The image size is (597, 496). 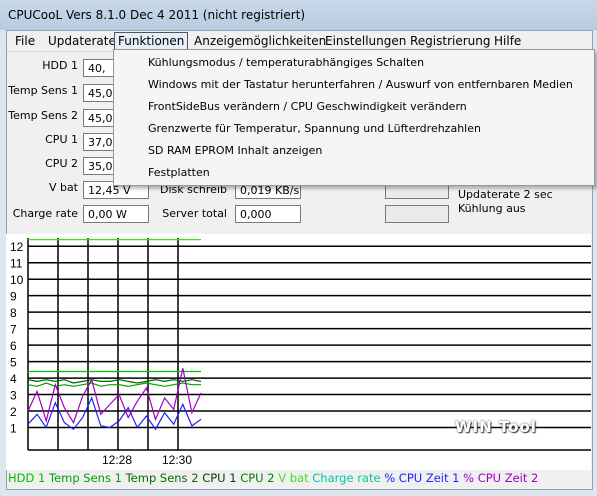 What do you see at coordinates (295, 478) in the screenshot?
I see `legend-item: V bat` at bounding box center [295, 478].